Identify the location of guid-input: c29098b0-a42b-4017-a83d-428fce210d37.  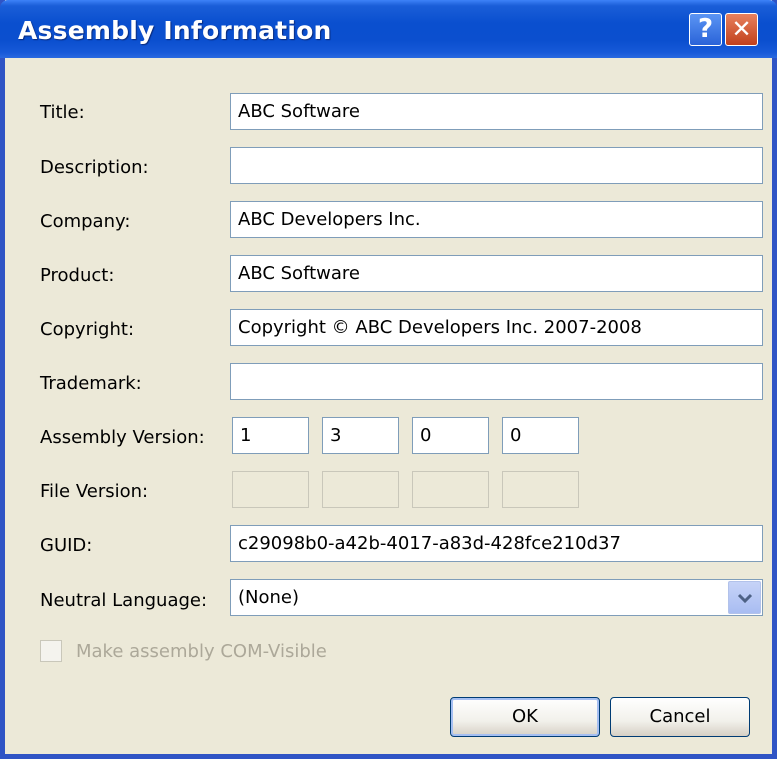
(496, 543).